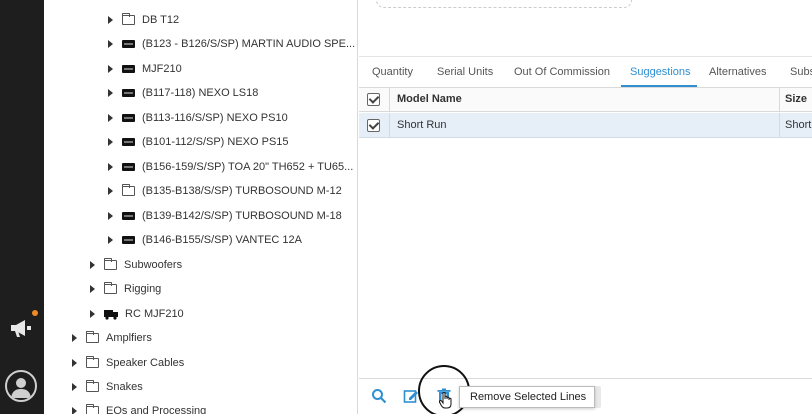 This screenshot has height=414, width=812. Describe the element at coordinates (798, 125) in the screenshot. I see `cell-size: Short` at that location.